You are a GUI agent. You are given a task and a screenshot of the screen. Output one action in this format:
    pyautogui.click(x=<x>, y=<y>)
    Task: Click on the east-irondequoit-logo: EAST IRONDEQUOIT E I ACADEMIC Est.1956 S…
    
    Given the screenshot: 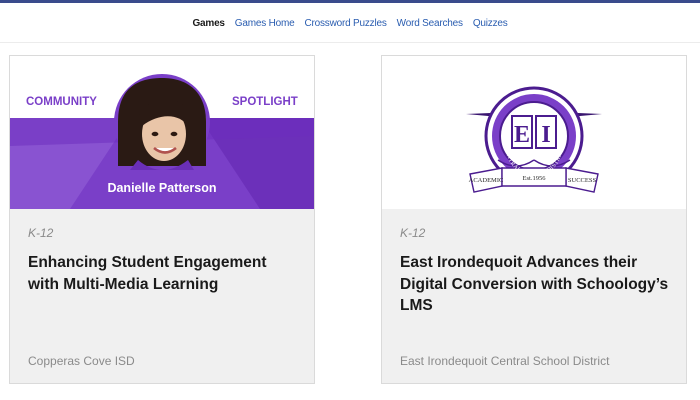 What is the action you would take?
    pyautogui.click(x=534, y=128)
    